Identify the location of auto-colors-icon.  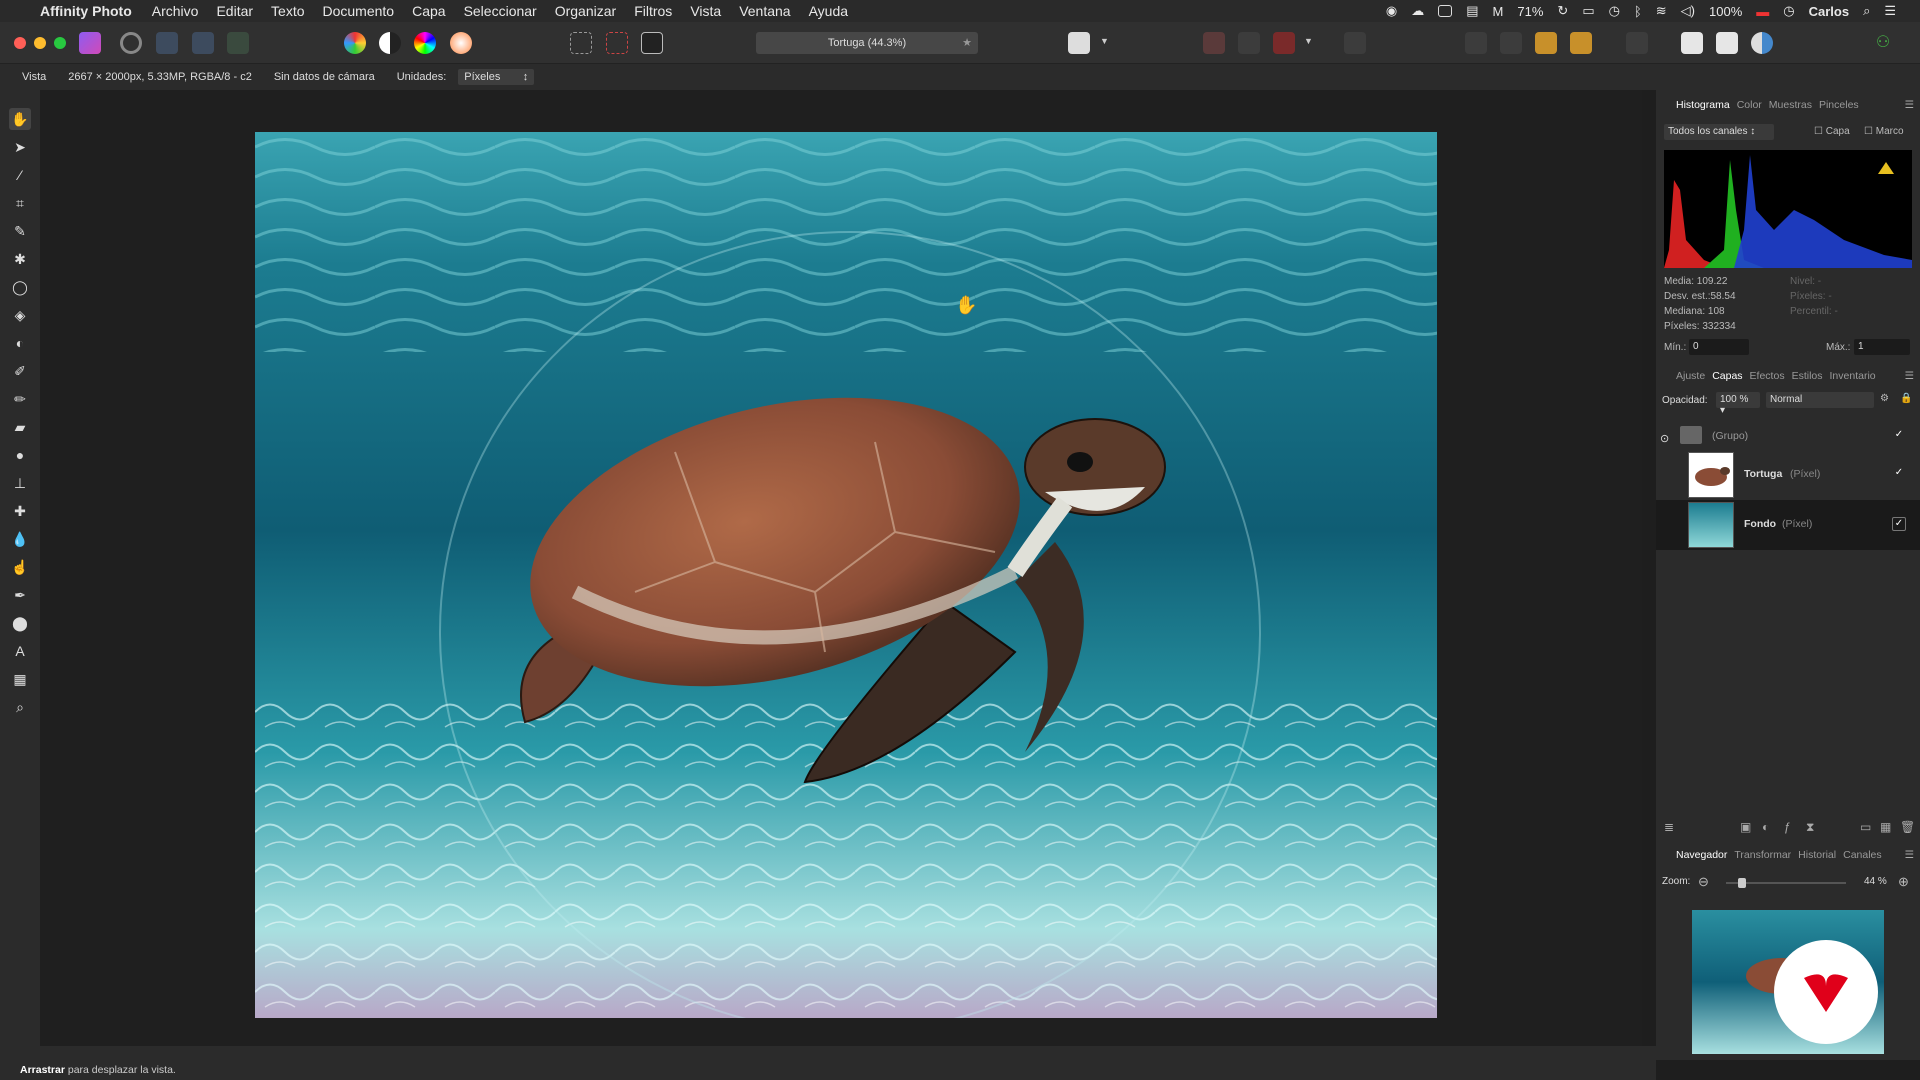
(425, 43).